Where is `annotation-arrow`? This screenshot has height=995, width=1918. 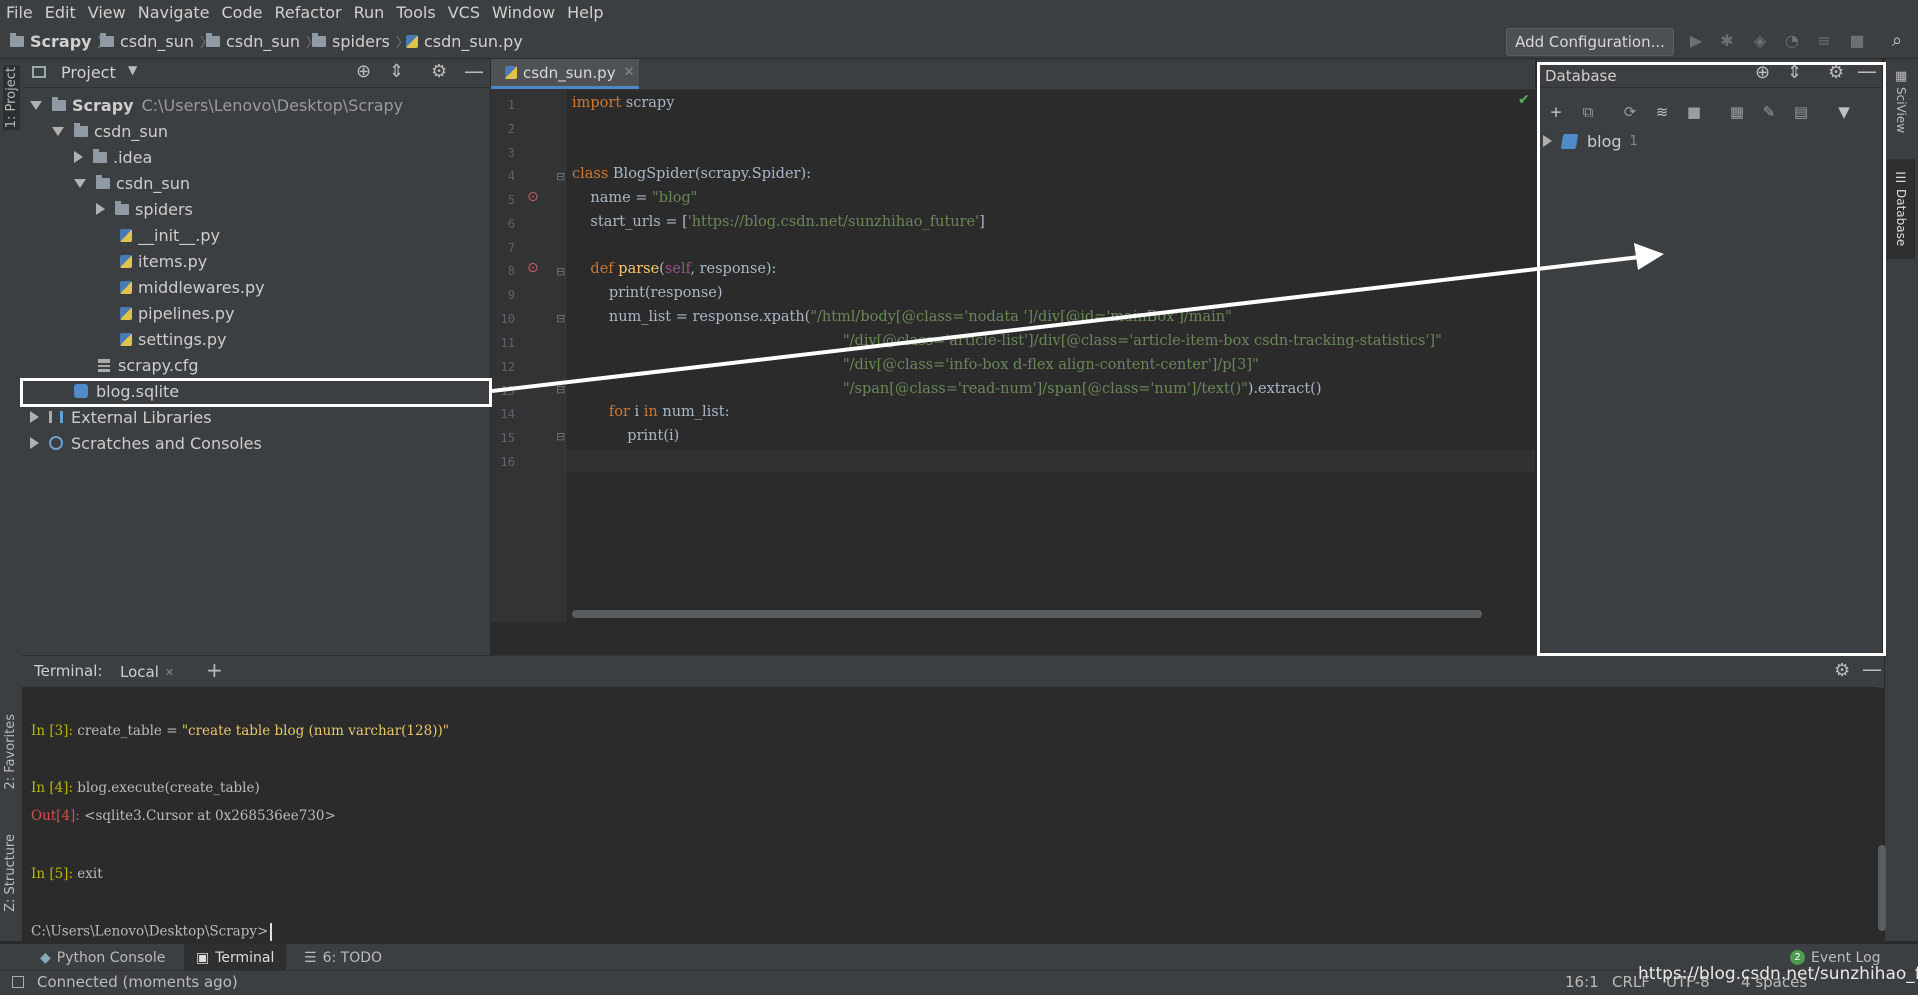 annotation-arrow is located at coordinates (1077, 318).